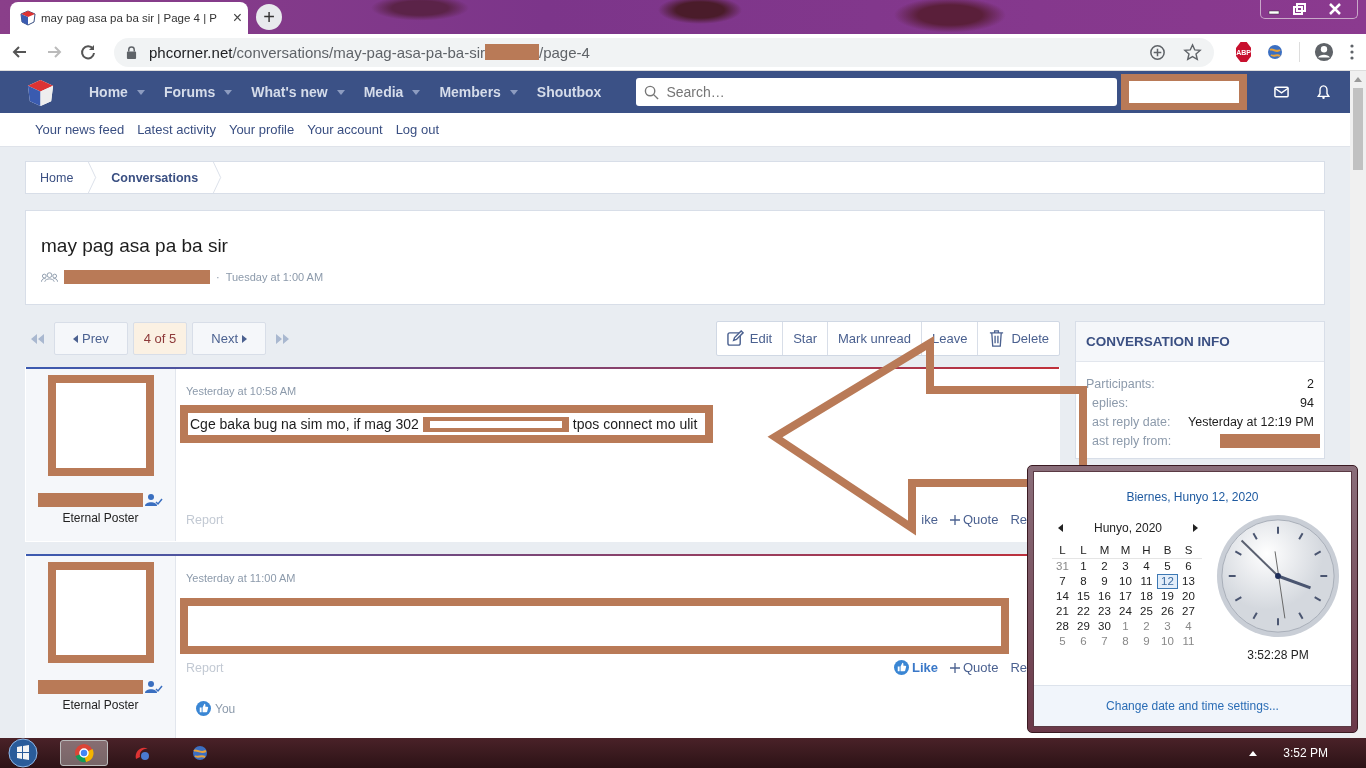  What do you see at coordinates (237, 18) in the screenshot?
I see `close-tab-button: ×` at bounding box center [237, 18].